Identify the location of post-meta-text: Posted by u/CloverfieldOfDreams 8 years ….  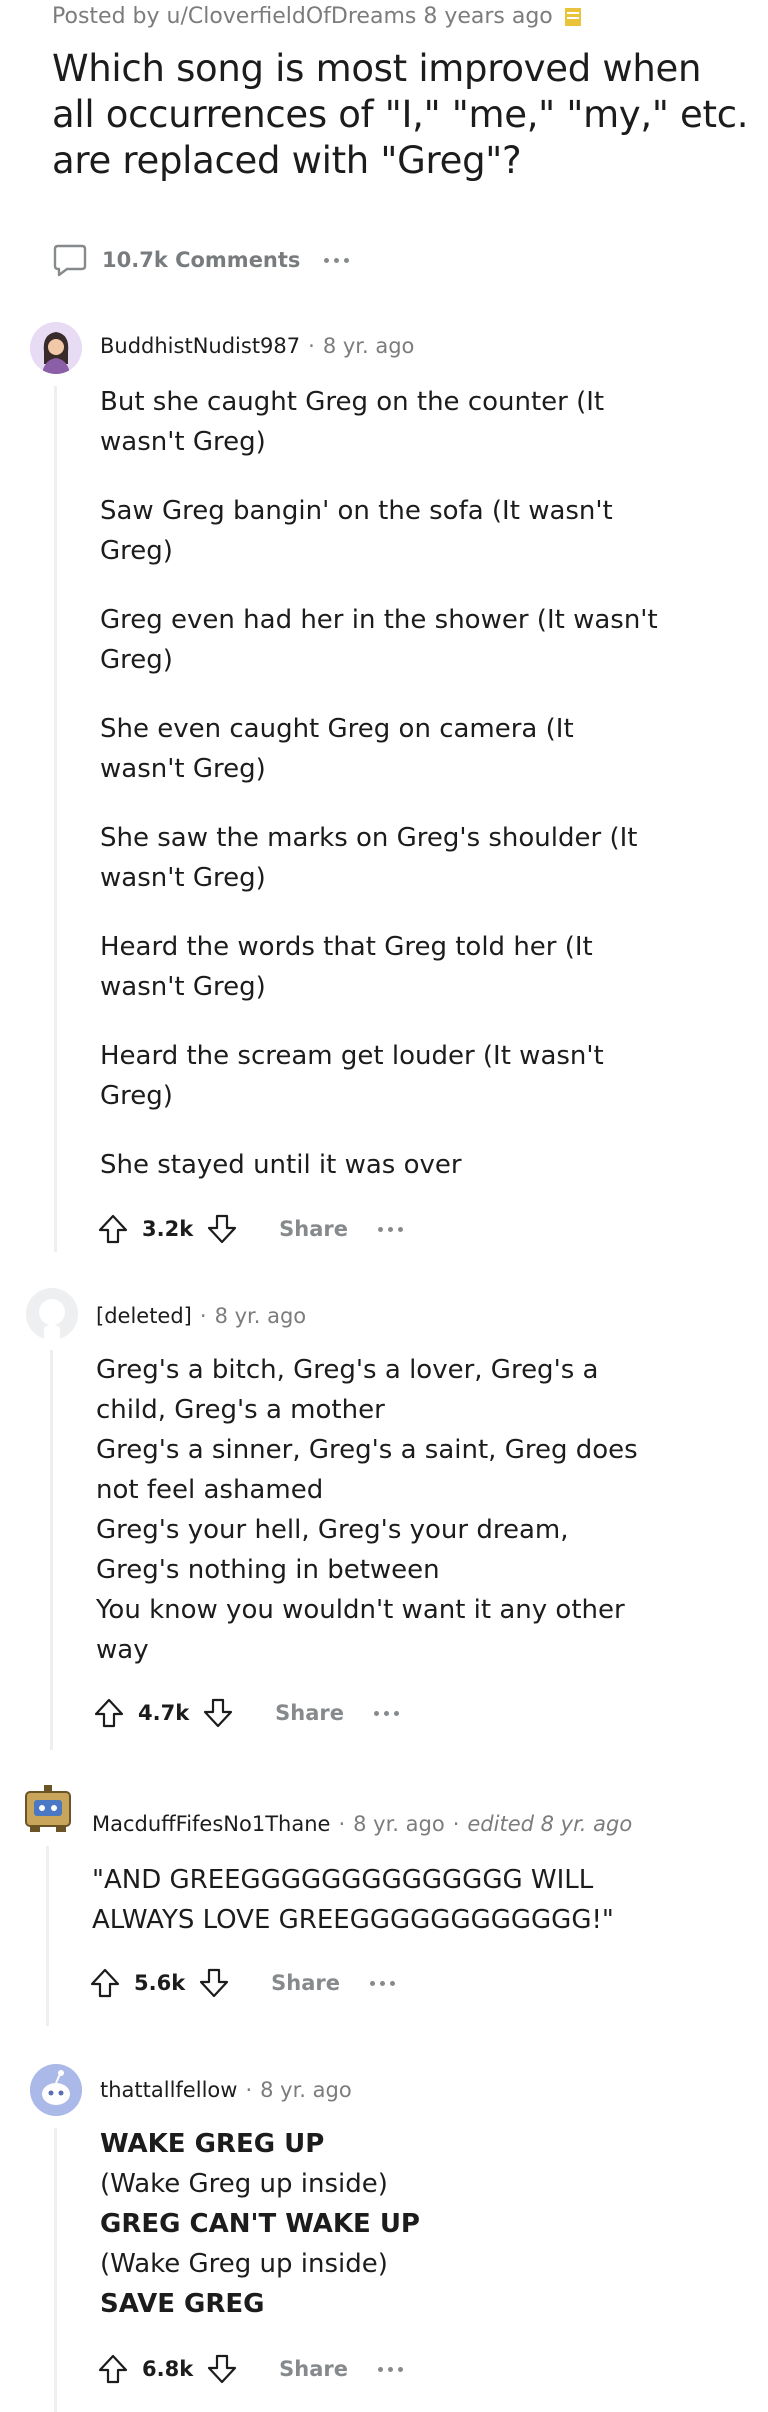
(302, 16).